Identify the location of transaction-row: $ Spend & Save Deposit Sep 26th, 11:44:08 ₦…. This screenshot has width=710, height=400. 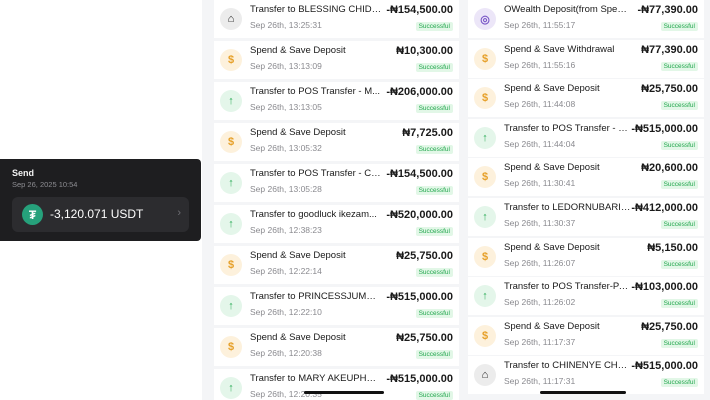
(586, 98).